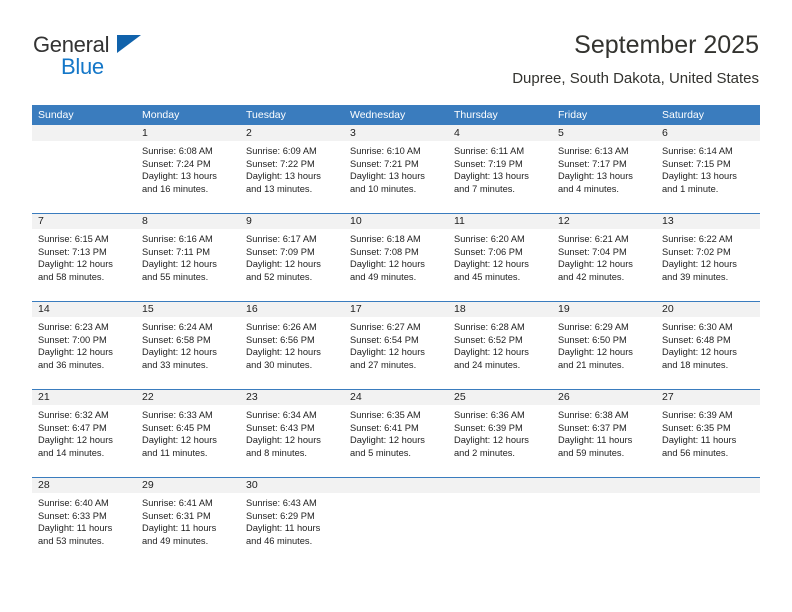 Image resolution: width=792 pixels, height=612 pixels. Describe the element at coordinates (708, 397) in the screenshot. I see `day-number: 27` at that location.